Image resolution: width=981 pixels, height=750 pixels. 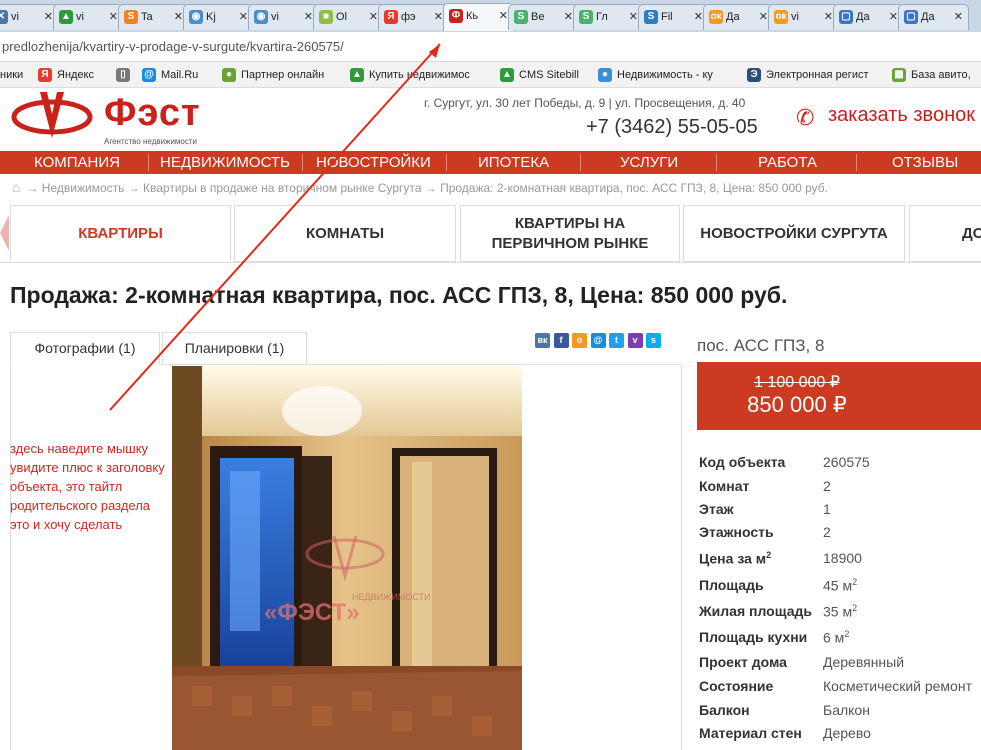 I want to click on tabs-scroll-left-icon, so click(x=4, y=233).